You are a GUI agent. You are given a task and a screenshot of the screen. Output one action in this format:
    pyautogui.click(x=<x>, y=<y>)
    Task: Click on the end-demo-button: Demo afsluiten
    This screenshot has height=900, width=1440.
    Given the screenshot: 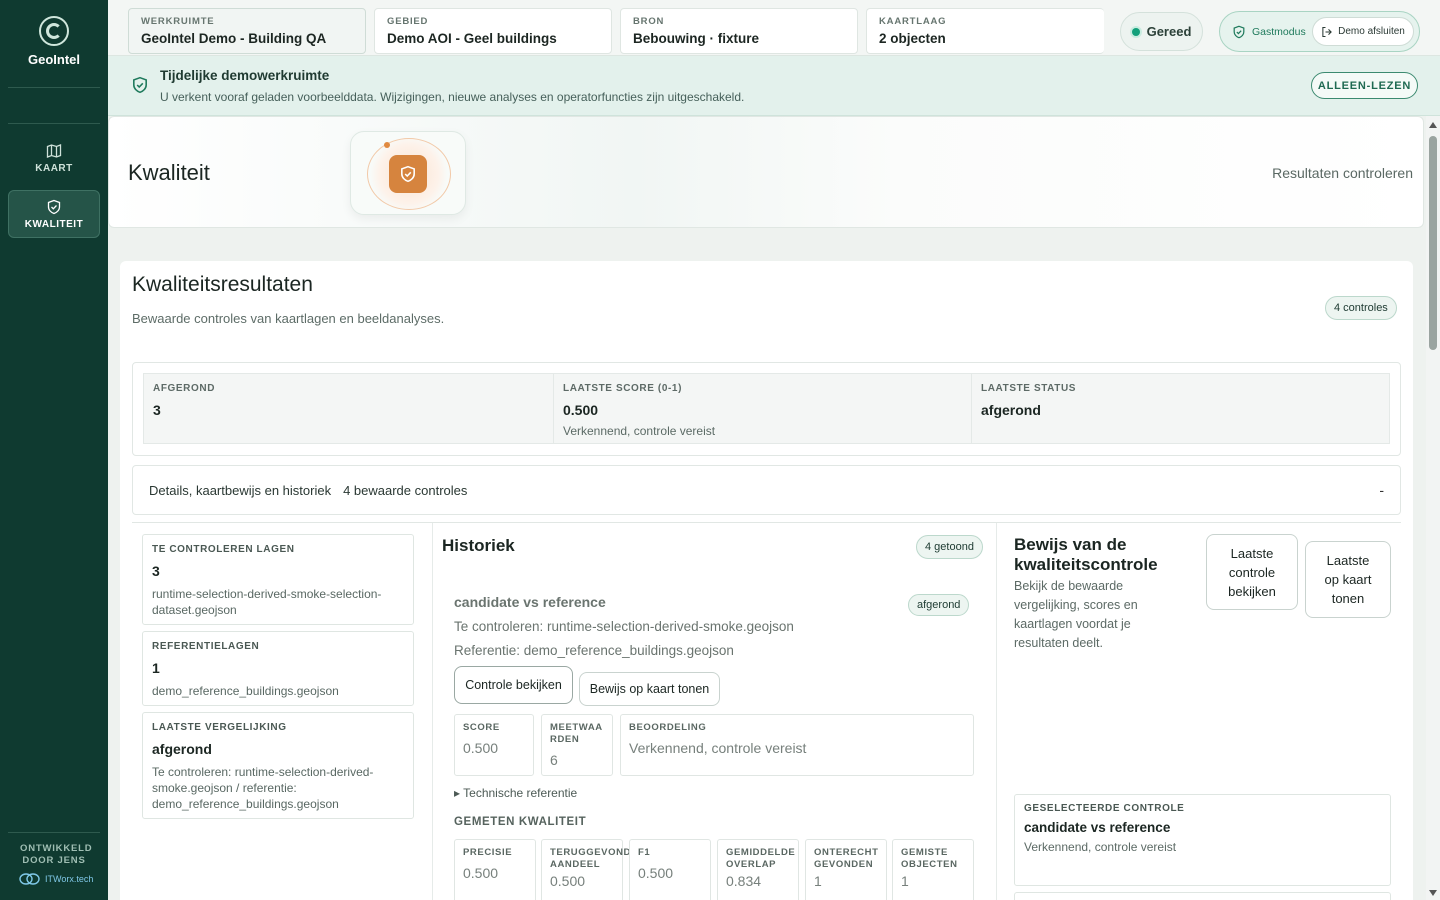 What is the action you would take?
    pyautogui.click(x=1363, y=31)
    